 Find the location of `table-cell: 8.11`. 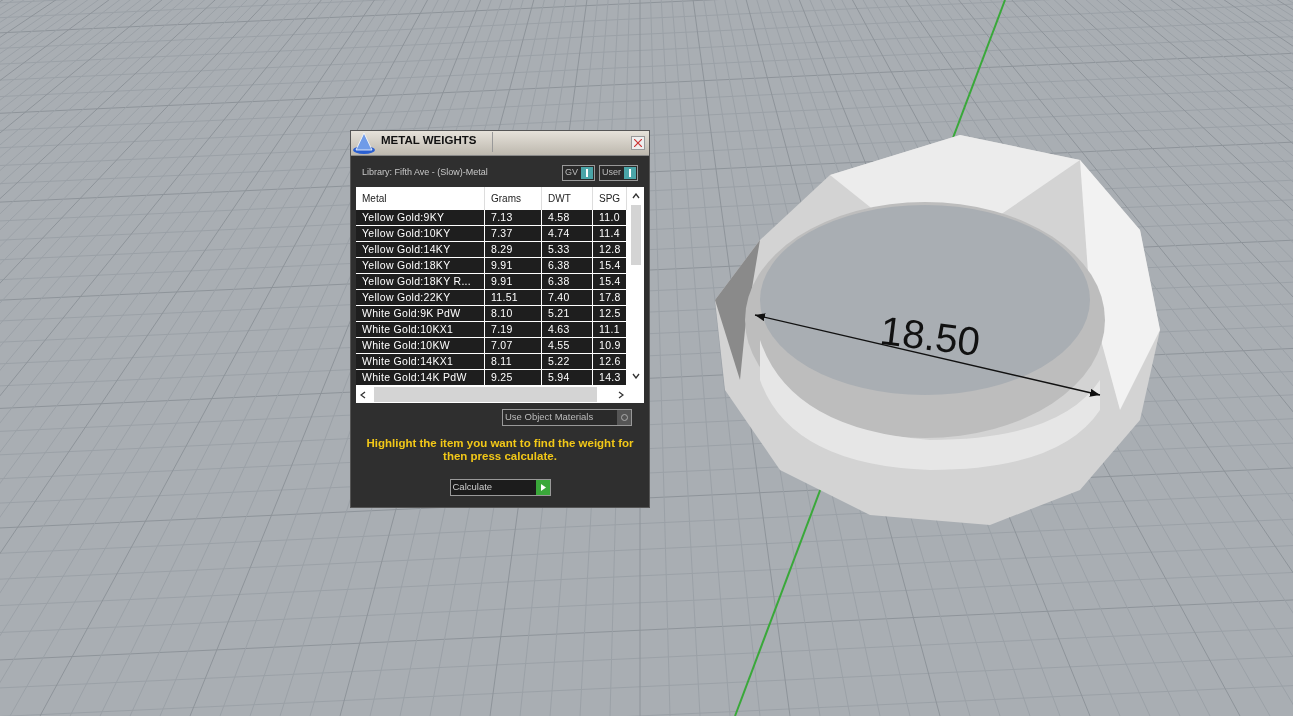

table-cell: 8.11 is located at coordinates (513, 362).